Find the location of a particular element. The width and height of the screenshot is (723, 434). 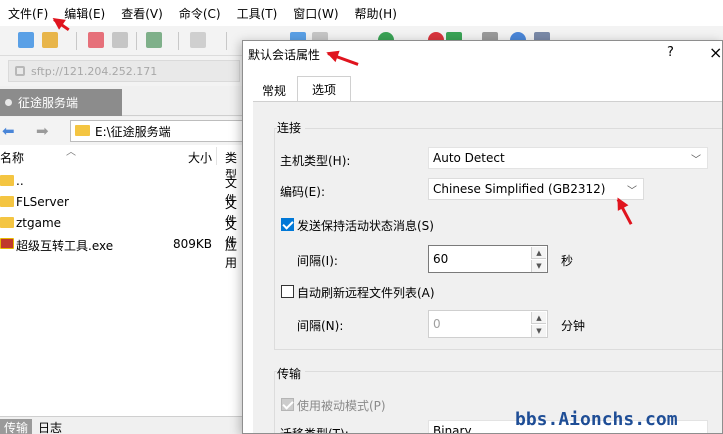

keepalive-checkbox is located at coordinates (287, 224).